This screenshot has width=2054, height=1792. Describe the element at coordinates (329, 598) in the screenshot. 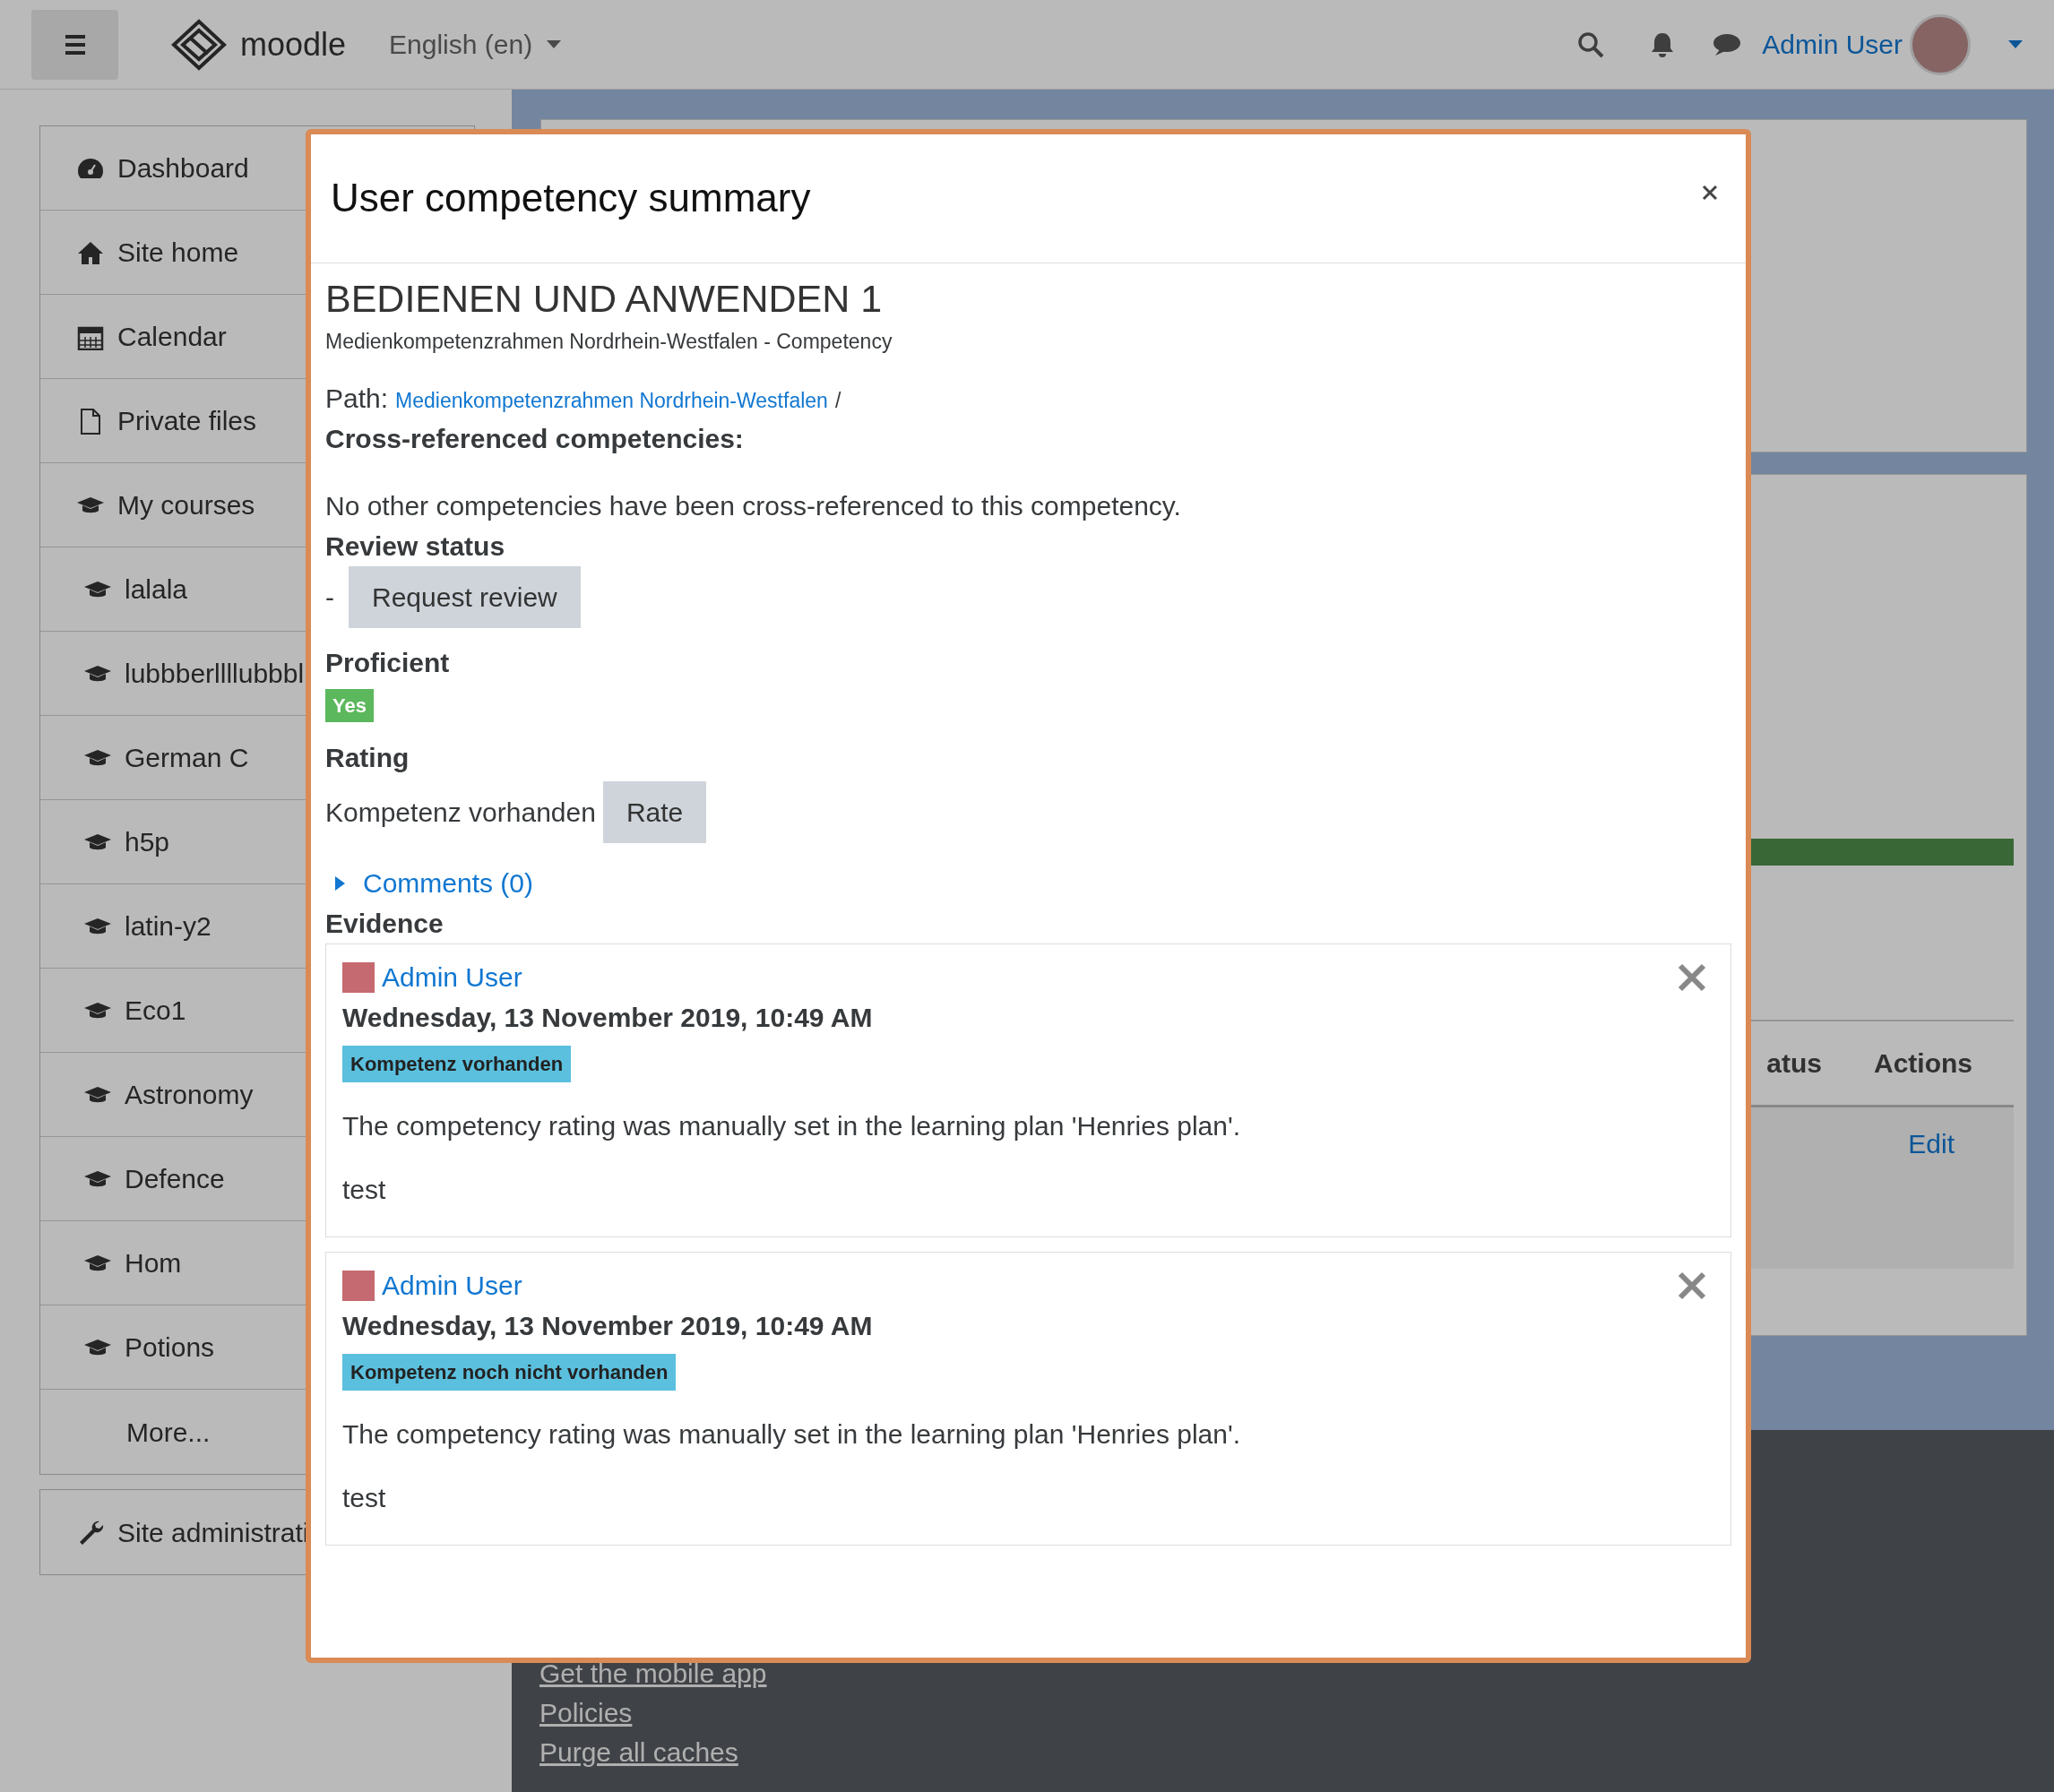

I see `review-status-value: -` at that location.